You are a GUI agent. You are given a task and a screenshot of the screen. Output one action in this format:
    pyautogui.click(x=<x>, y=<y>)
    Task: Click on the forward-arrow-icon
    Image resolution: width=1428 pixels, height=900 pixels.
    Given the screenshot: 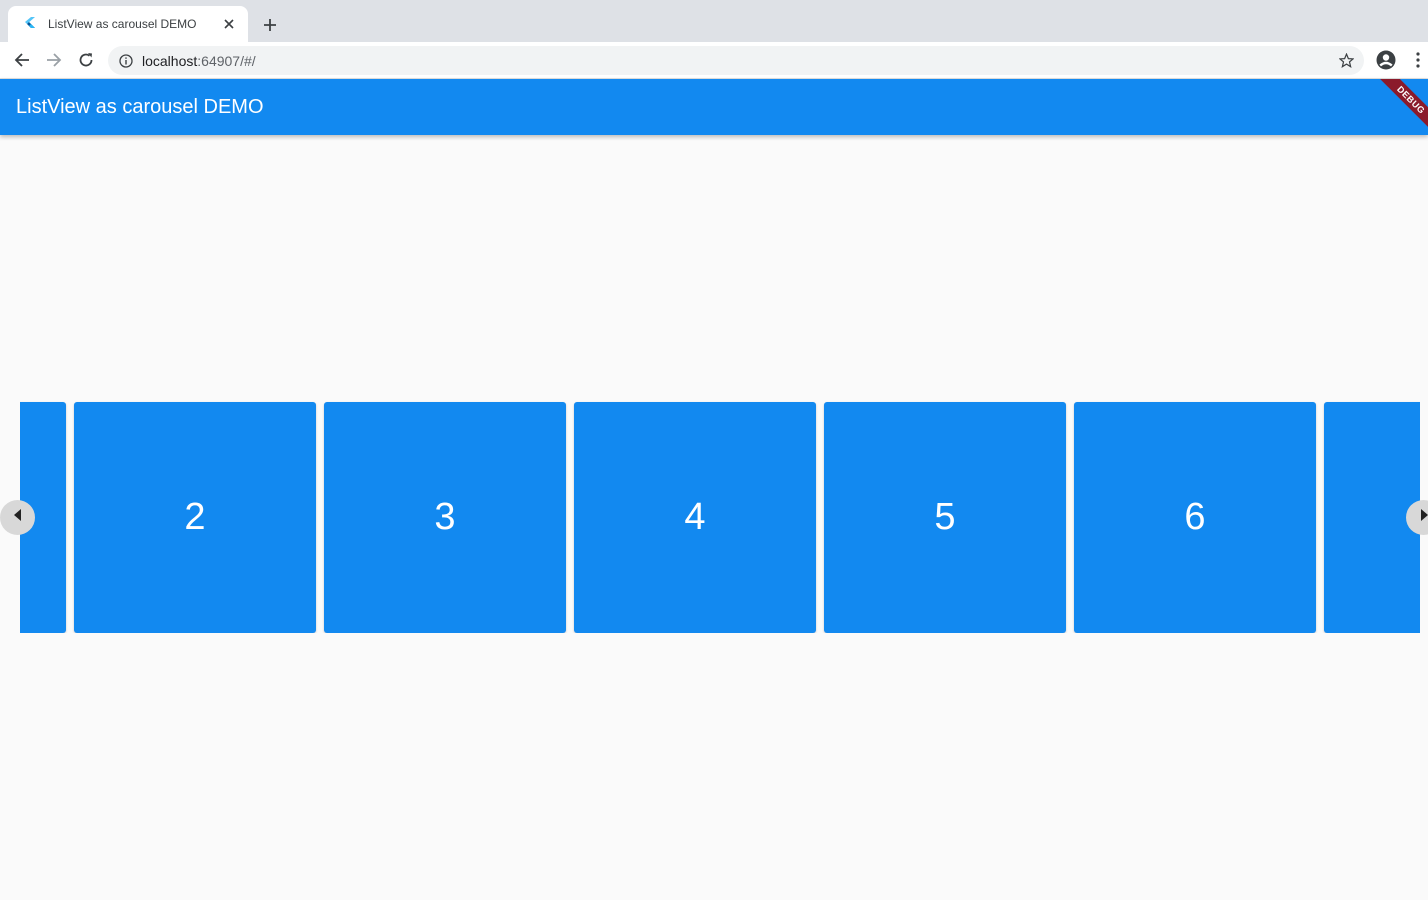 What is the action you would take?
    pyautogui.click(x=54, y=60)
    